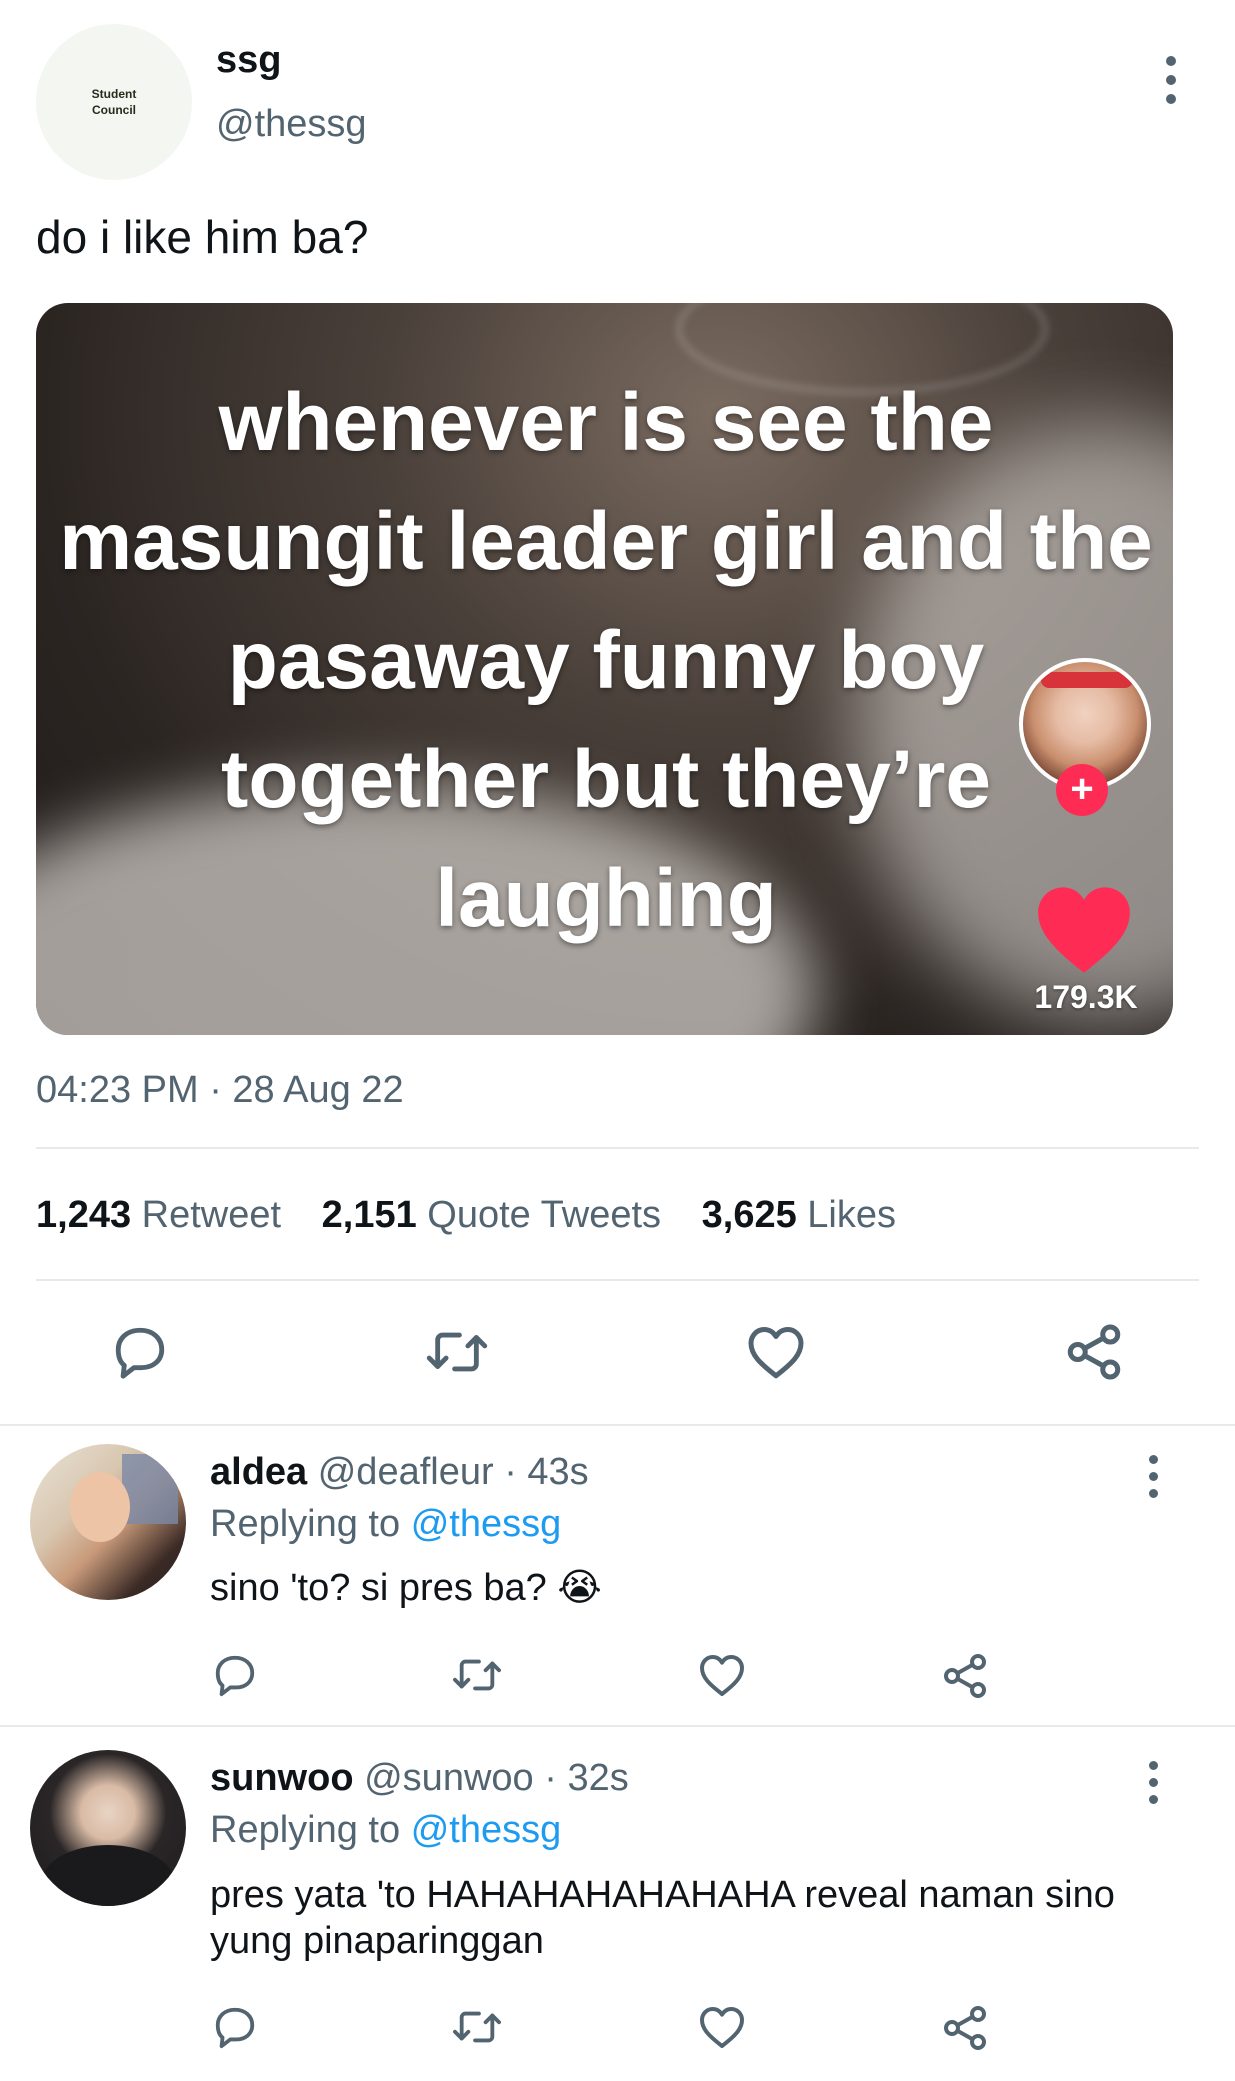 This screenshot has height=2081, width=1235. Describe the element at coordinates (606, 898) in the screenshot. I see `caption-line: laughing` at that location.